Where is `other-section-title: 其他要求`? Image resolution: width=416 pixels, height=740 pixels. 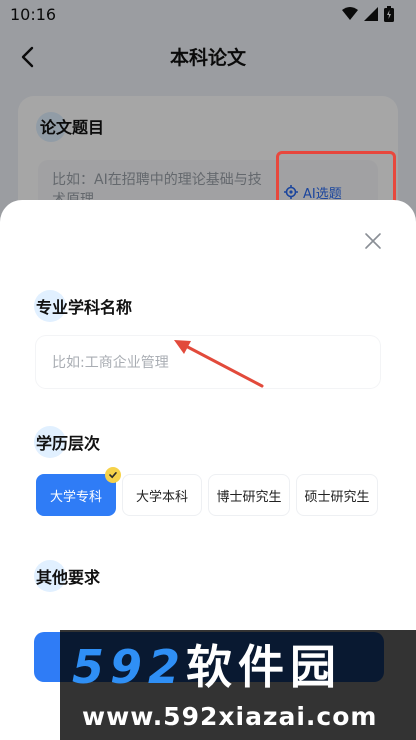 other-section-title: 其他要求 is located at coordinates (68, 577).